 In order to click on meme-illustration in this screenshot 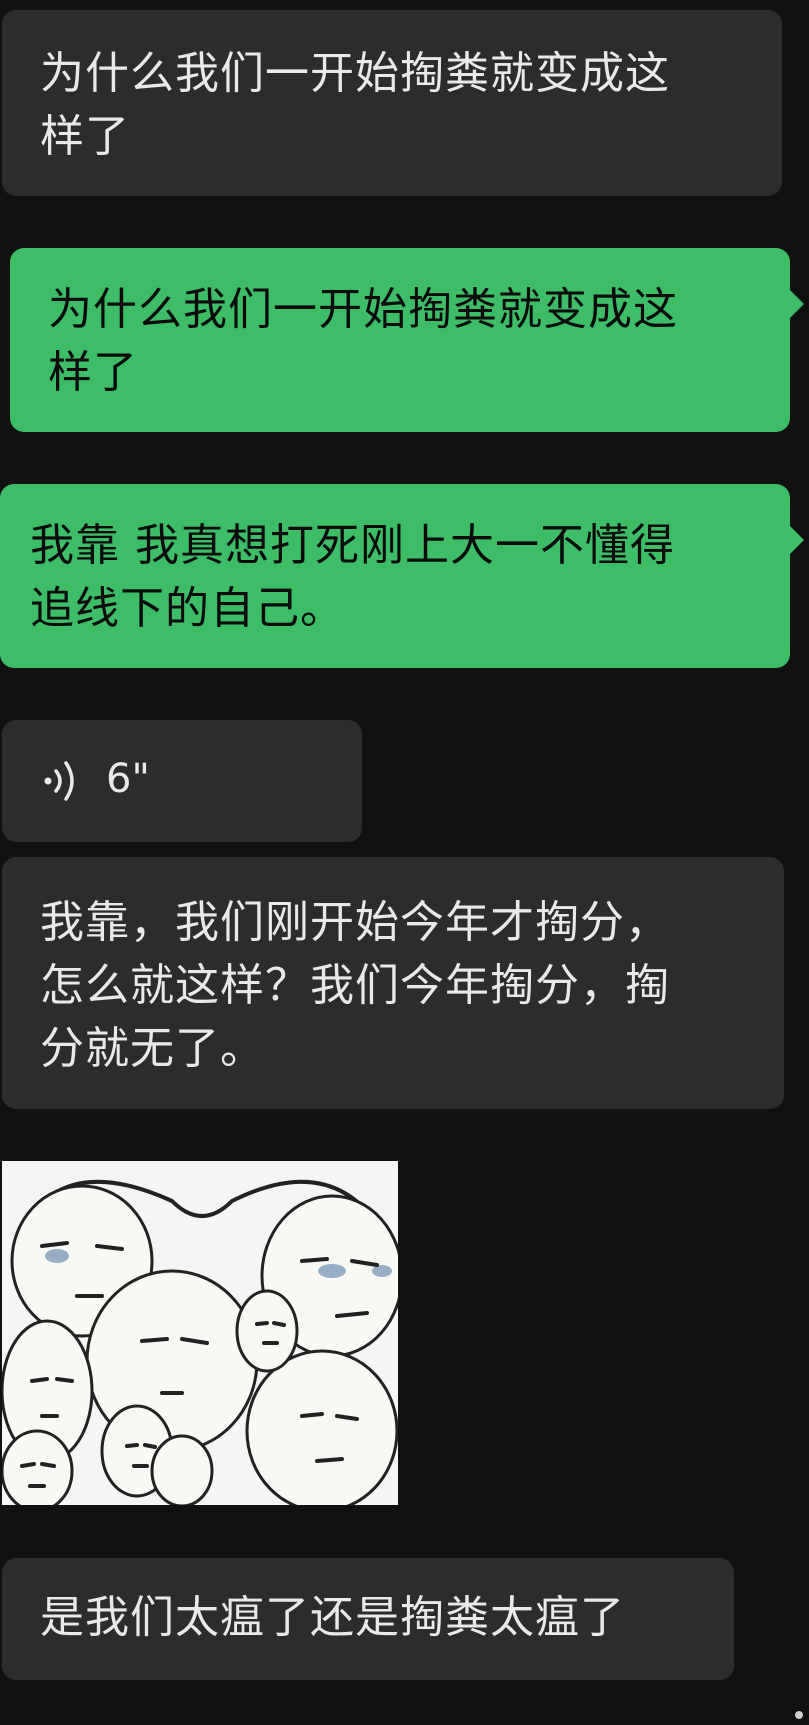, I will do `click(200, 1333)`.